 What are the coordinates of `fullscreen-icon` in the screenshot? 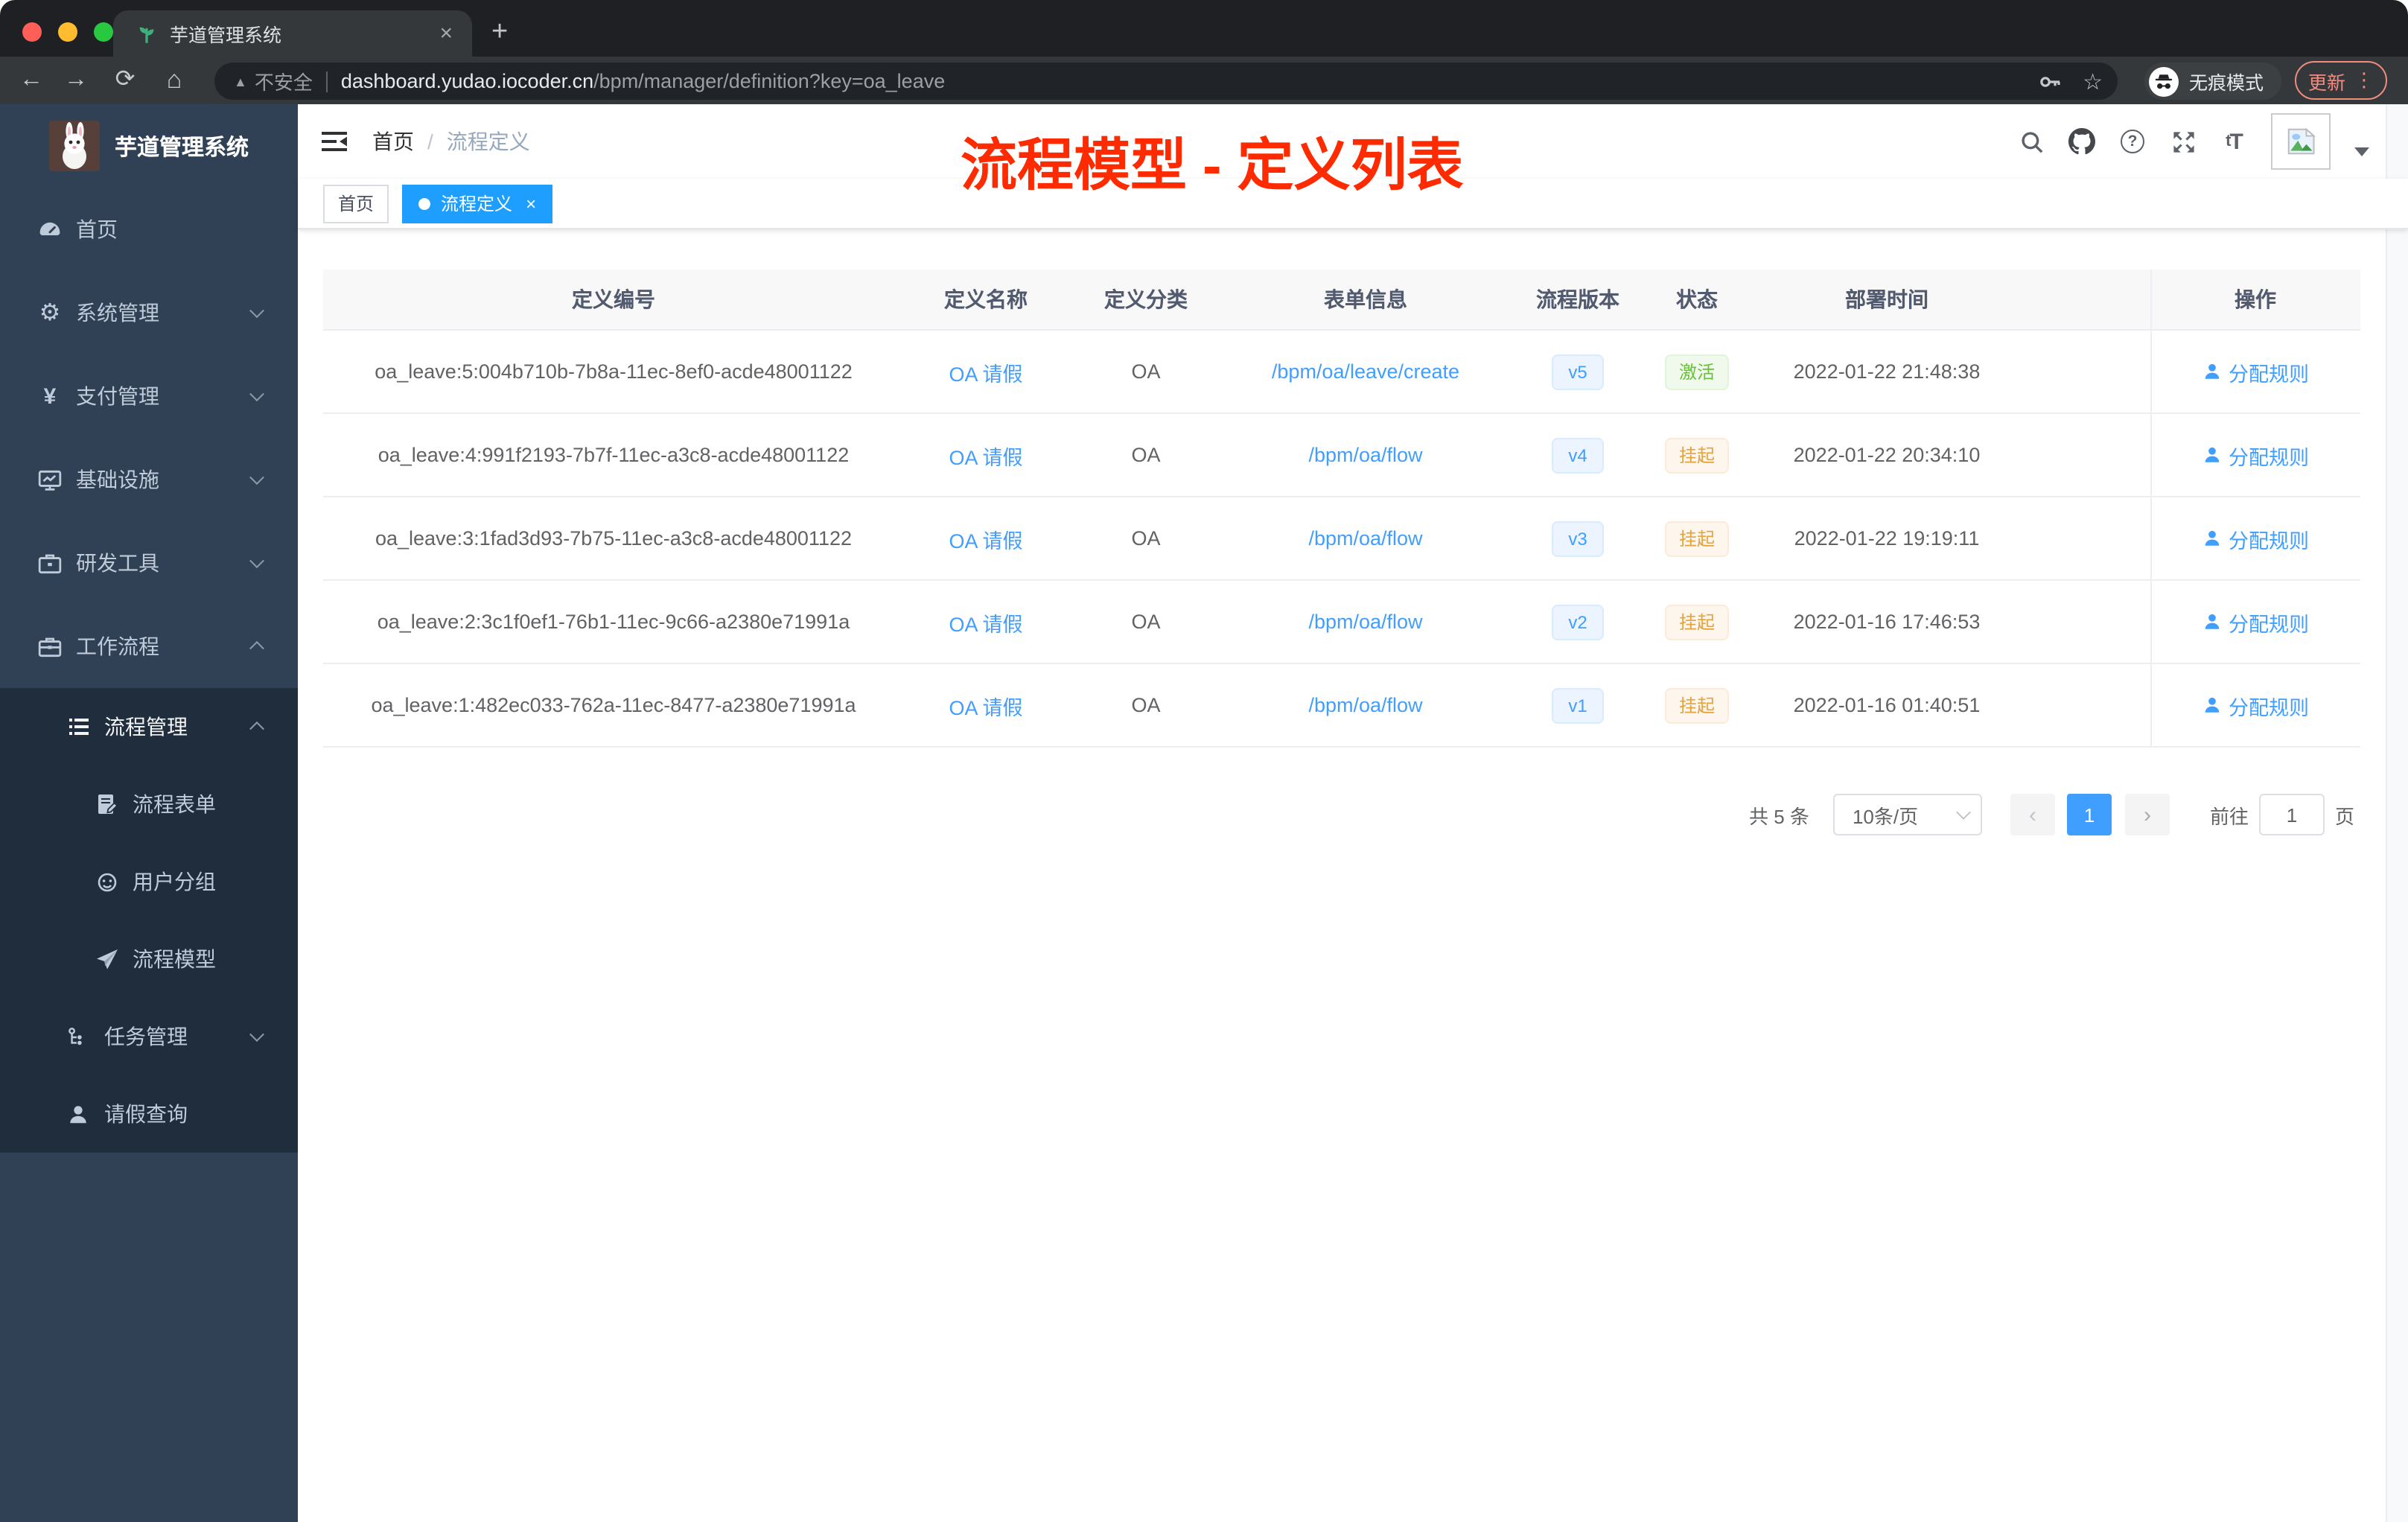 It's located at (2183, 141).